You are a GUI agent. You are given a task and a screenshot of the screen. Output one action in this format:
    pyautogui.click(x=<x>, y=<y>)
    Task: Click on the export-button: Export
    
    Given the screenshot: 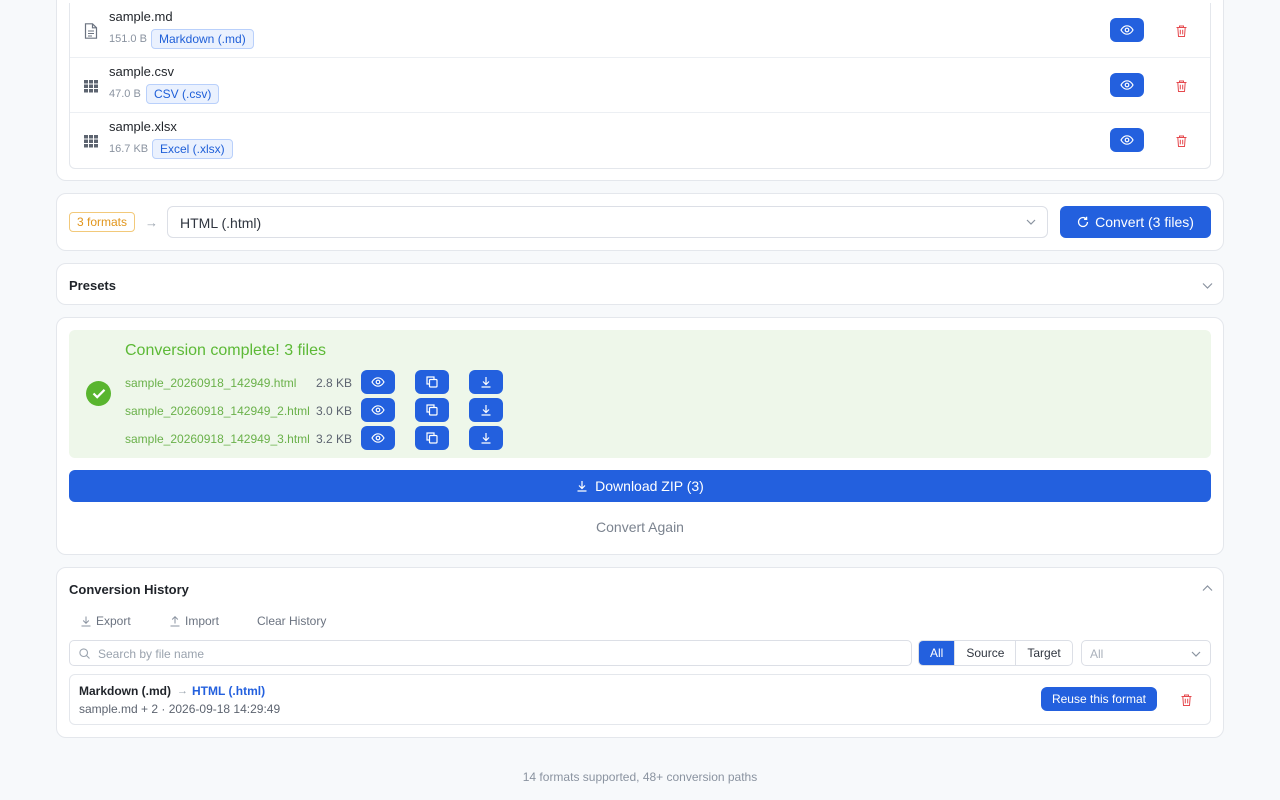 What is the action you would take?
    pyautogui.click(x=106, y=621)
    